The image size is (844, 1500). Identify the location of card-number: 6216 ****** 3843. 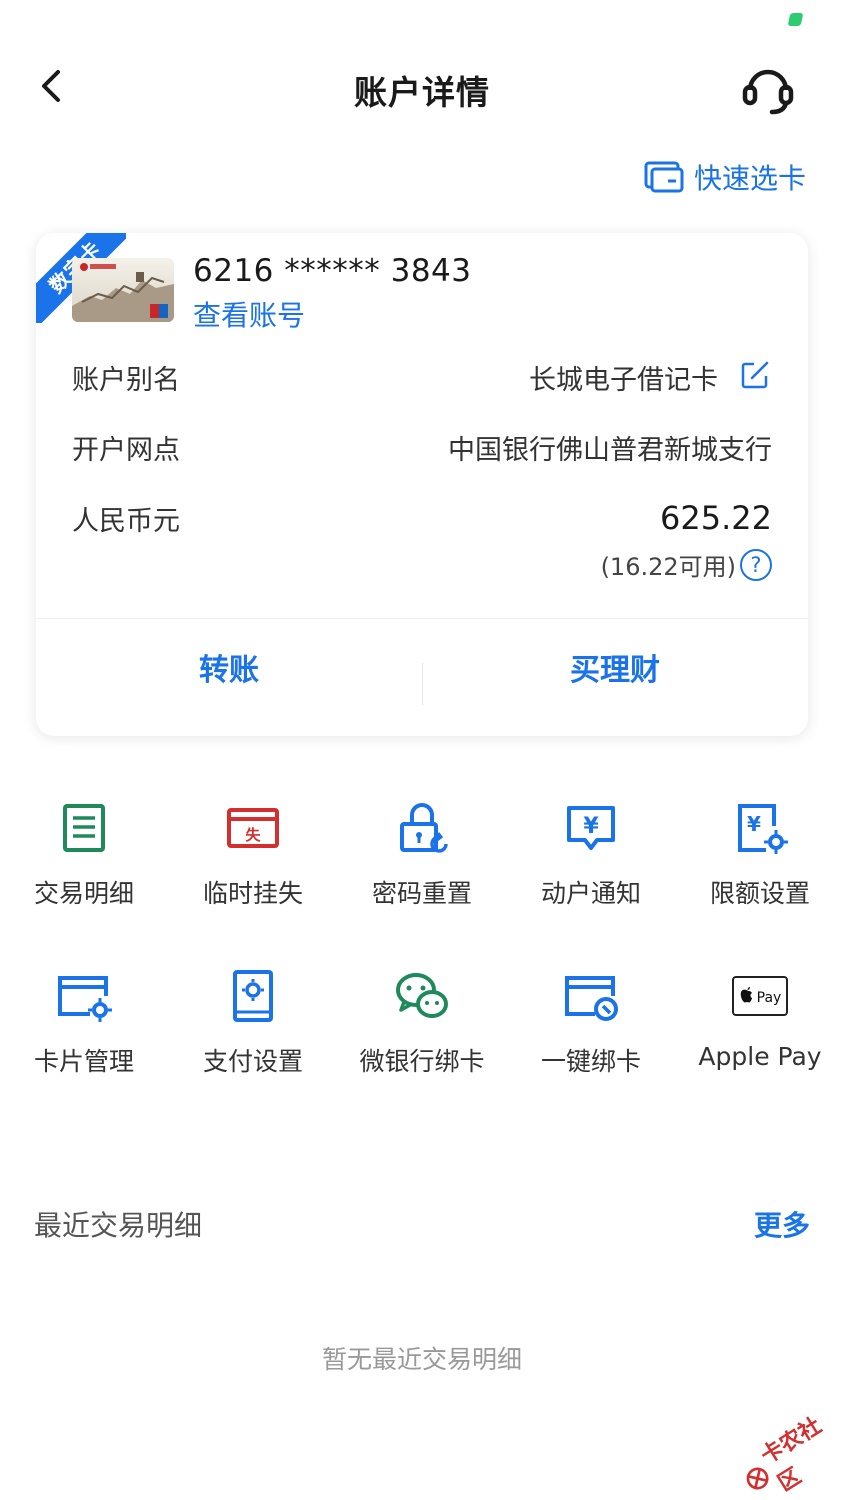
(332, 271).